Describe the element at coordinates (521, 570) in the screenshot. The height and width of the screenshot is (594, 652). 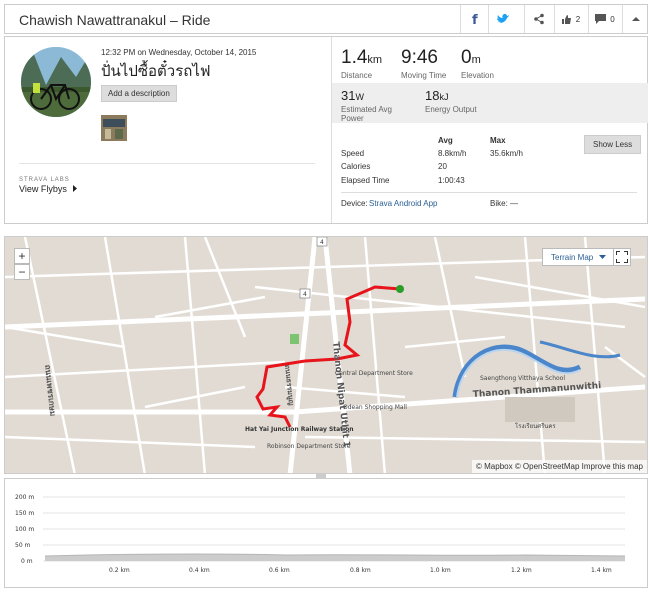
I see `x-tick-1.2: 1.2 km` at that location.